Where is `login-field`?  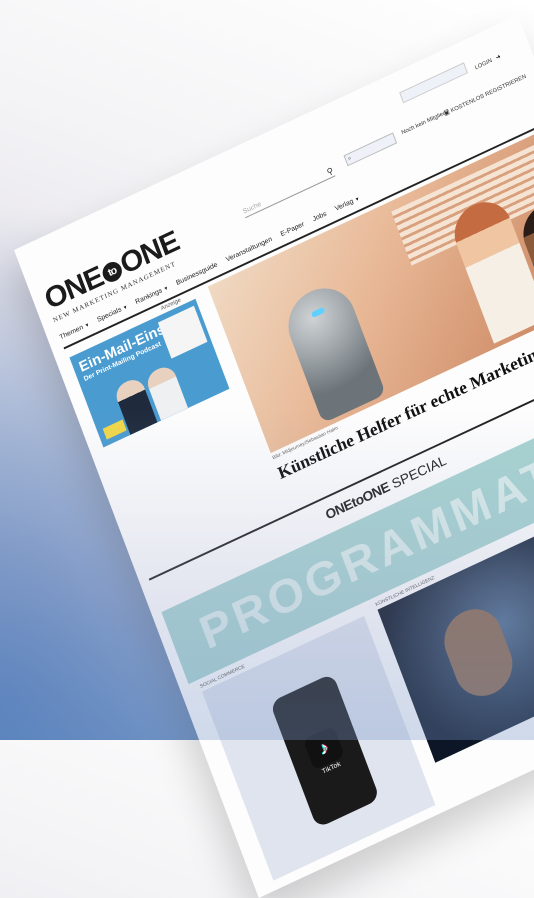
login-field is located at coordinates (433, 82).